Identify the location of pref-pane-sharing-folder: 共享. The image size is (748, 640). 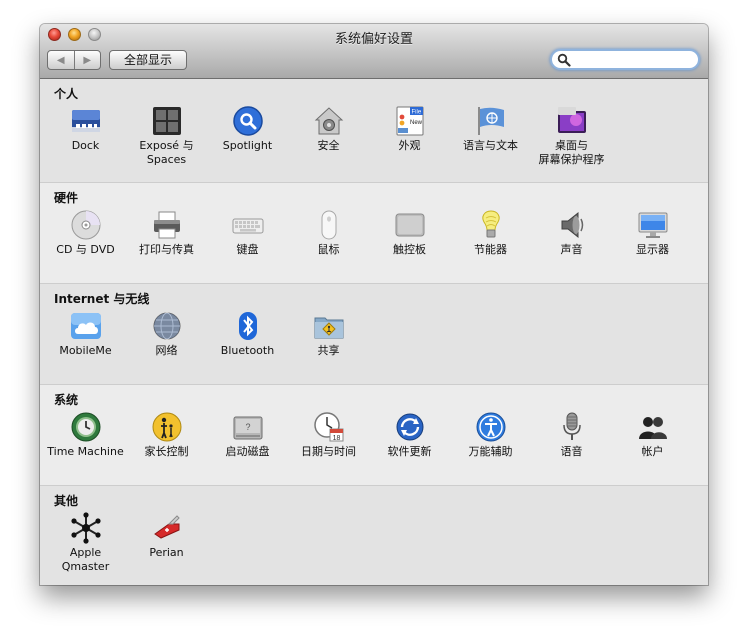
(328, 334).